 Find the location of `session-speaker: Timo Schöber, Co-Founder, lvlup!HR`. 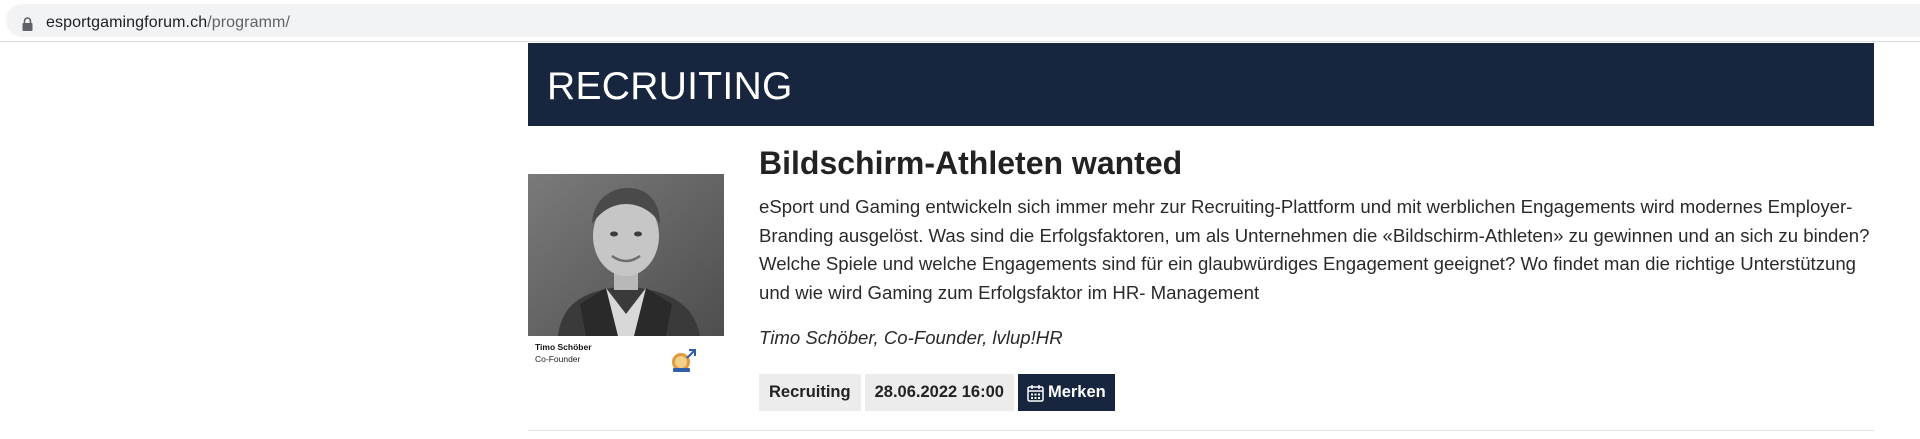

session-speaker: Timo Schöber, Co-Founder, lvlup!HR is located at coordinates (911, 337).